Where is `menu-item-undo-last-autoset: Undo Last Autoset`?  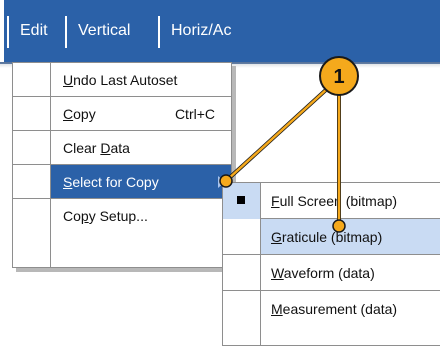 menu-item-undo-last-autoset: Undo Last Autoset is located at coordinates (122, 80).